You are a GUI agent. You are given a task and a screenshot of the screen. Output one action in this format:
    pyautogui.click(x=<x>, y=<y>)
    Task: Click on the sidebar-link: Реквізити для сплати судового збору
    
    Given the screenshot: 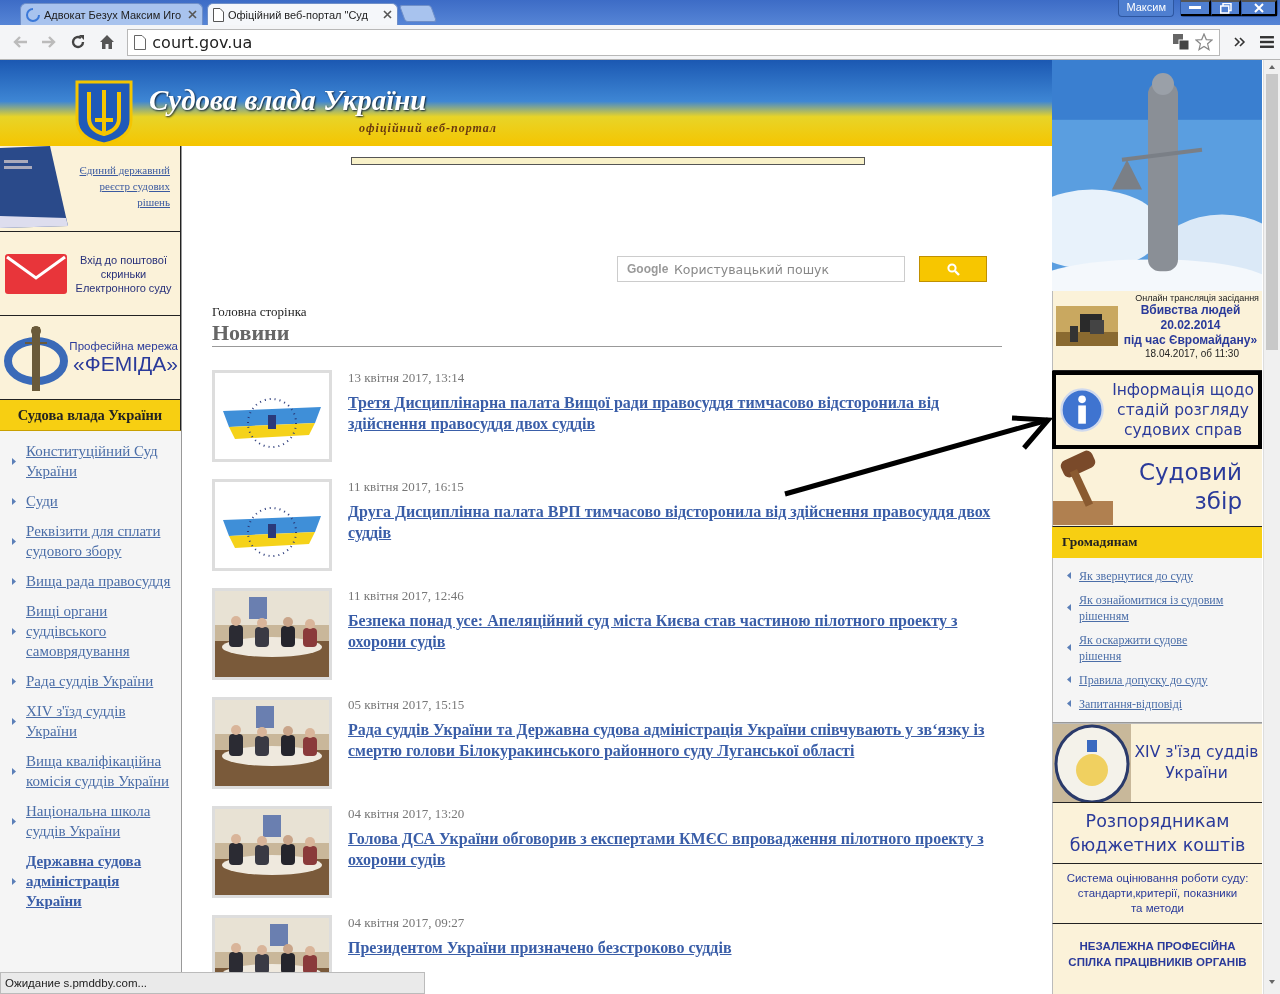 What is the action you would take?
    pyautogui.click(x=98, y=541)
    